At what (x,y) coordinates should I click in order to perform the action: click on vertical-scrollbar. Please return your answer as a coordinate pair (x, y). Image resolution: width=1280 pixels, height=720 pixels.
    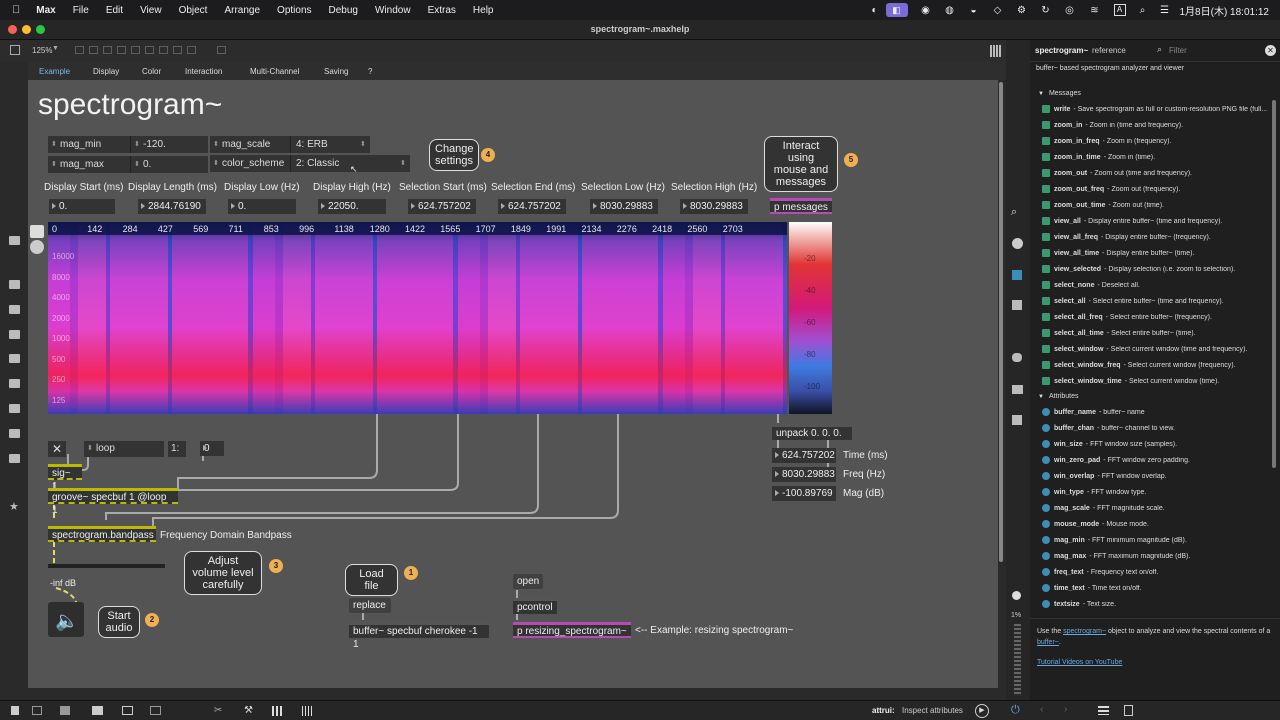
    Looking at the image, I should click on (1001, 322).